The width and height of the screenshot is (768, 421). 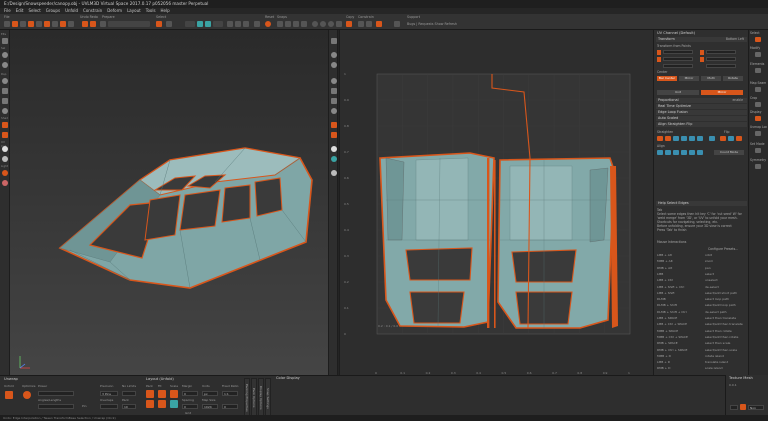 I want to click on weld-icon, so click(x=39, y=24).